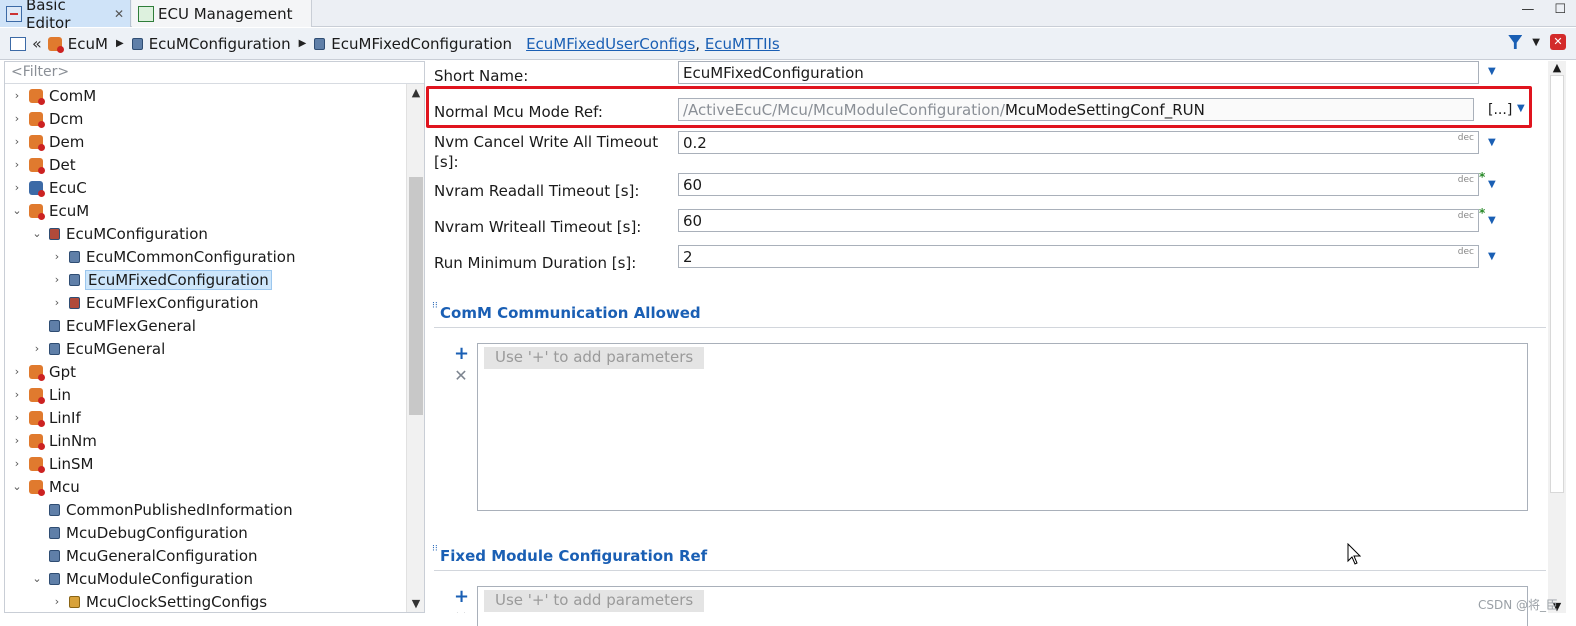  What do you see at coordinates (535, 263) in the screenshot?
I see `run-minimum-duration-label: Run Minimum Duration [s]:` at bounding box center [535, 263].